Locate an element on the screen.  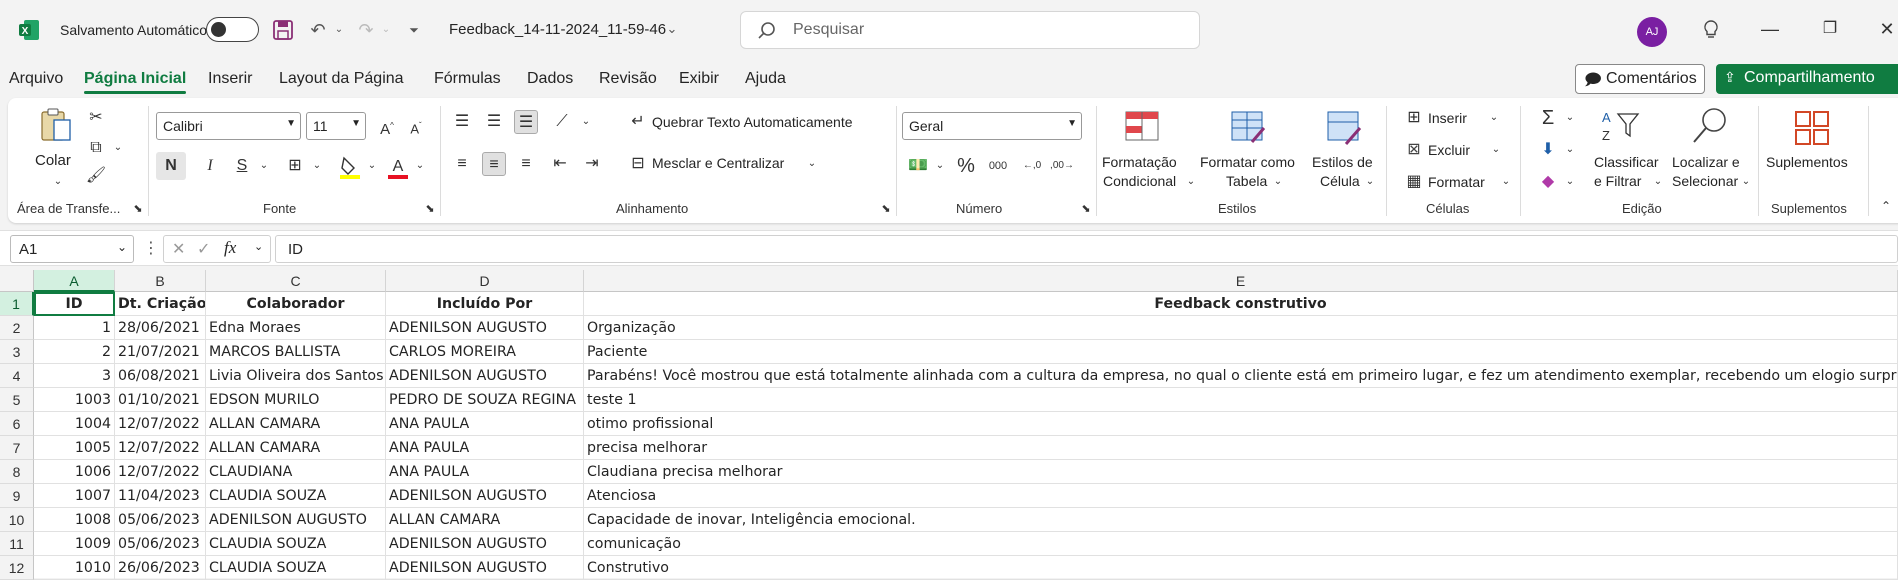
table-cell: comunicação is located at coordinates (1241, 544).